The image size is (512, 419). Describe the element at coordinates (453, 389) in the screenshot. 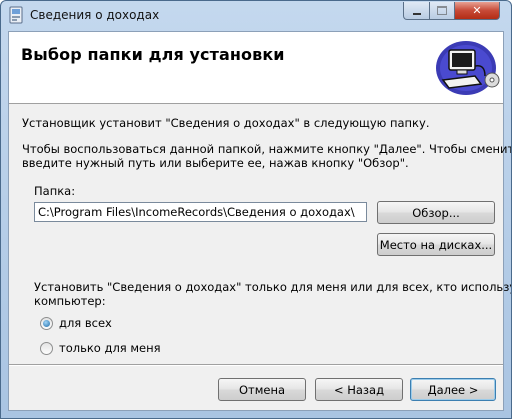

I see `next-button: Далее >` at that location.